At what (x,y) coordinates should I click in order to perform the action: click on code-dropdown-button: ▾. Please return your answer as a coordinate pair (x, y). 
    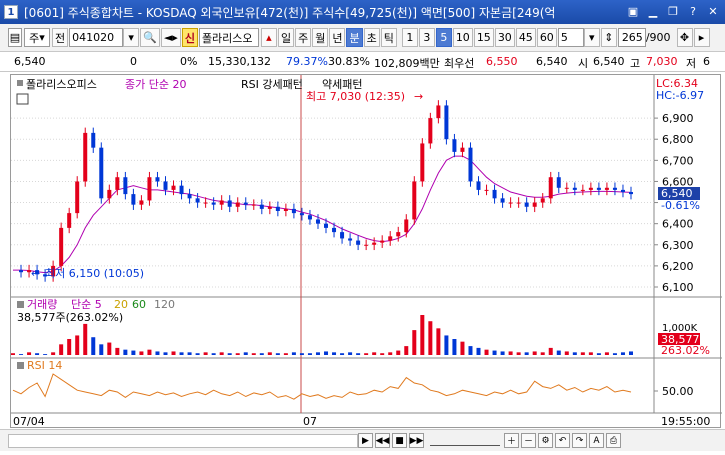
    Looking at the image, I should click on (131, 37).